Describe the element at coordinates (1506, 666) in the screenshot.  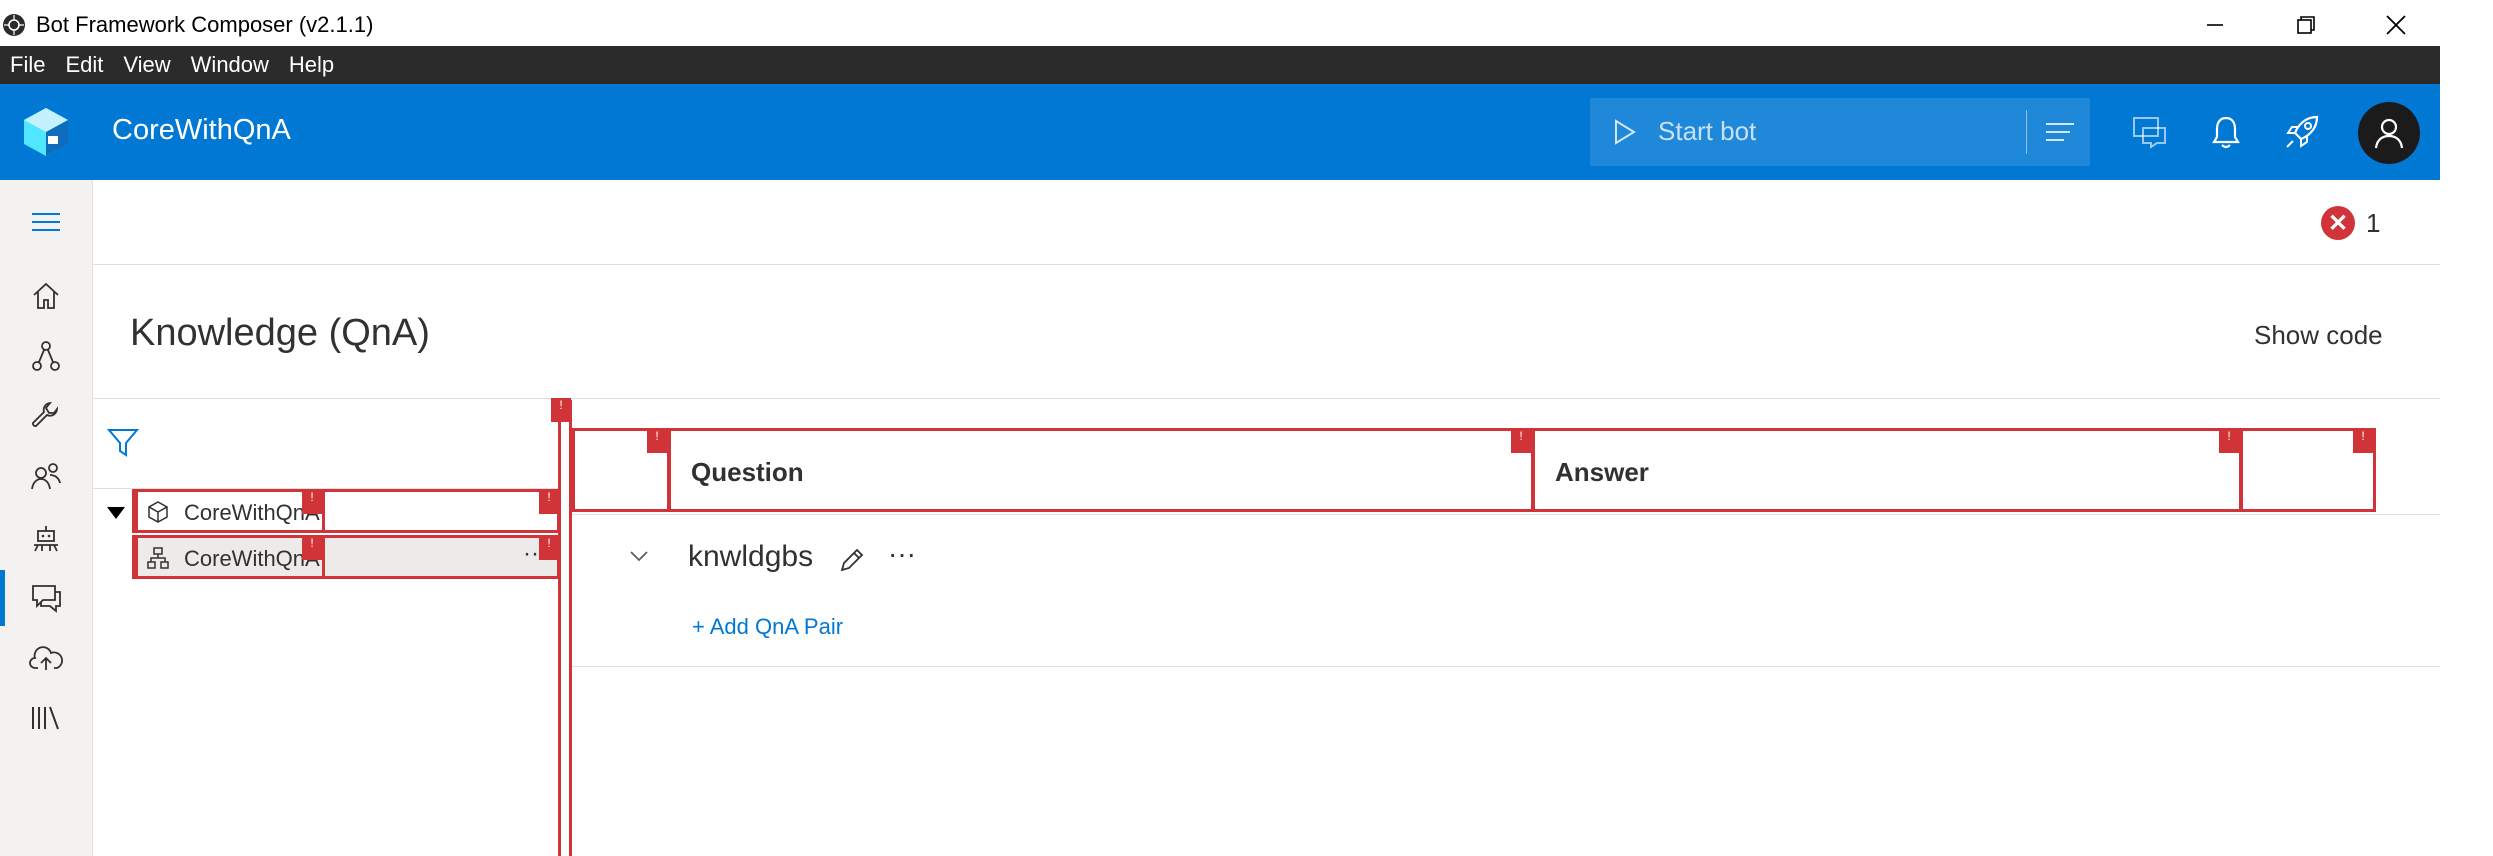
I see `group-divider` at that location.